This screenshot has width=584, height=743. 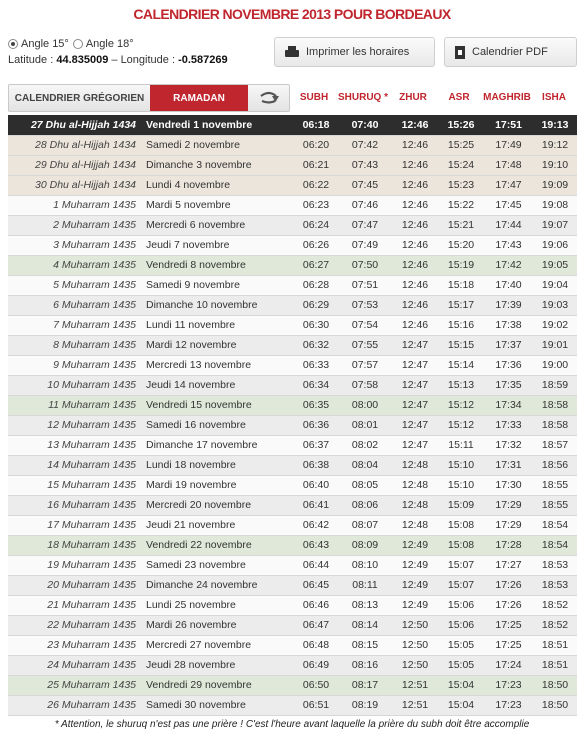 What do you see at coordinates (217, 125) in the screenshot?
I see `gregorian-date-cell: Vendredi 1 novembre` at bounding box center [217, 125].